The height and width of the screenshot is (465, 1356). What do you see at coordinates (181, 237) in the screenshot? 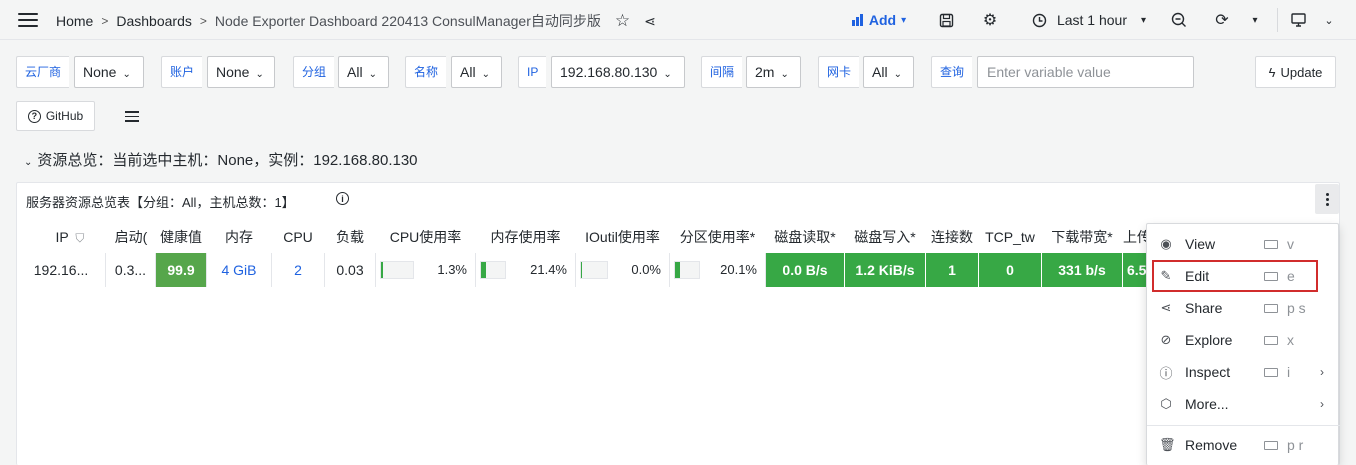
I see `column-header-health: 健康值` at bounding box center [181, 237].